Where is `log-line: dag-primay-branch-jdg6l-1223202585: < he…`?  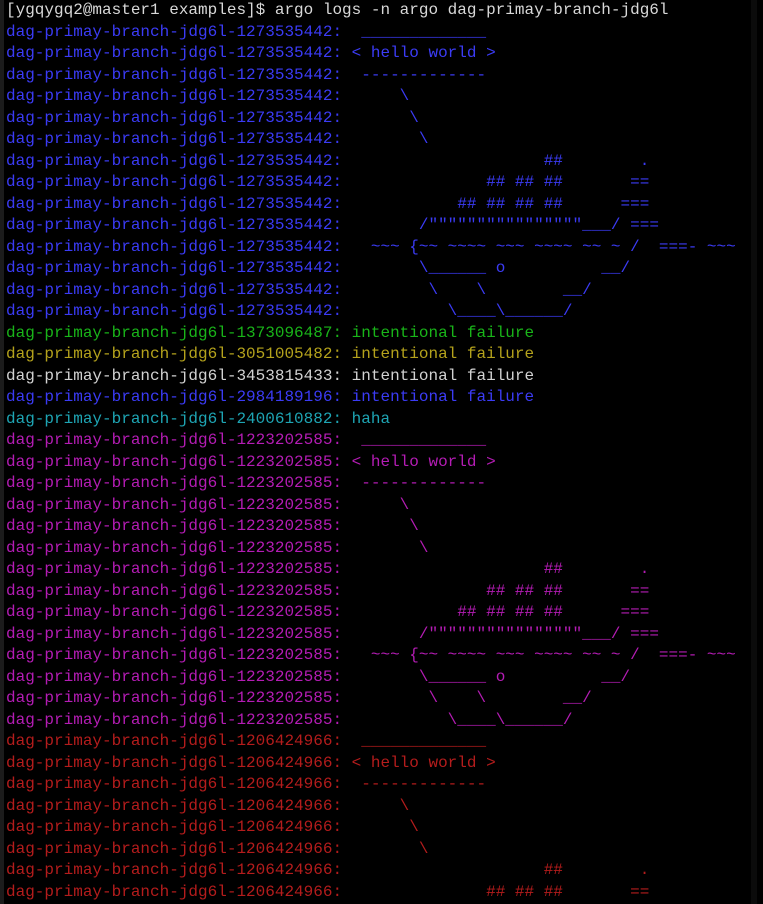 log-line: dag-primay-branch-jdg6l-1223202585: < he… is located at coordinates (381, 463).